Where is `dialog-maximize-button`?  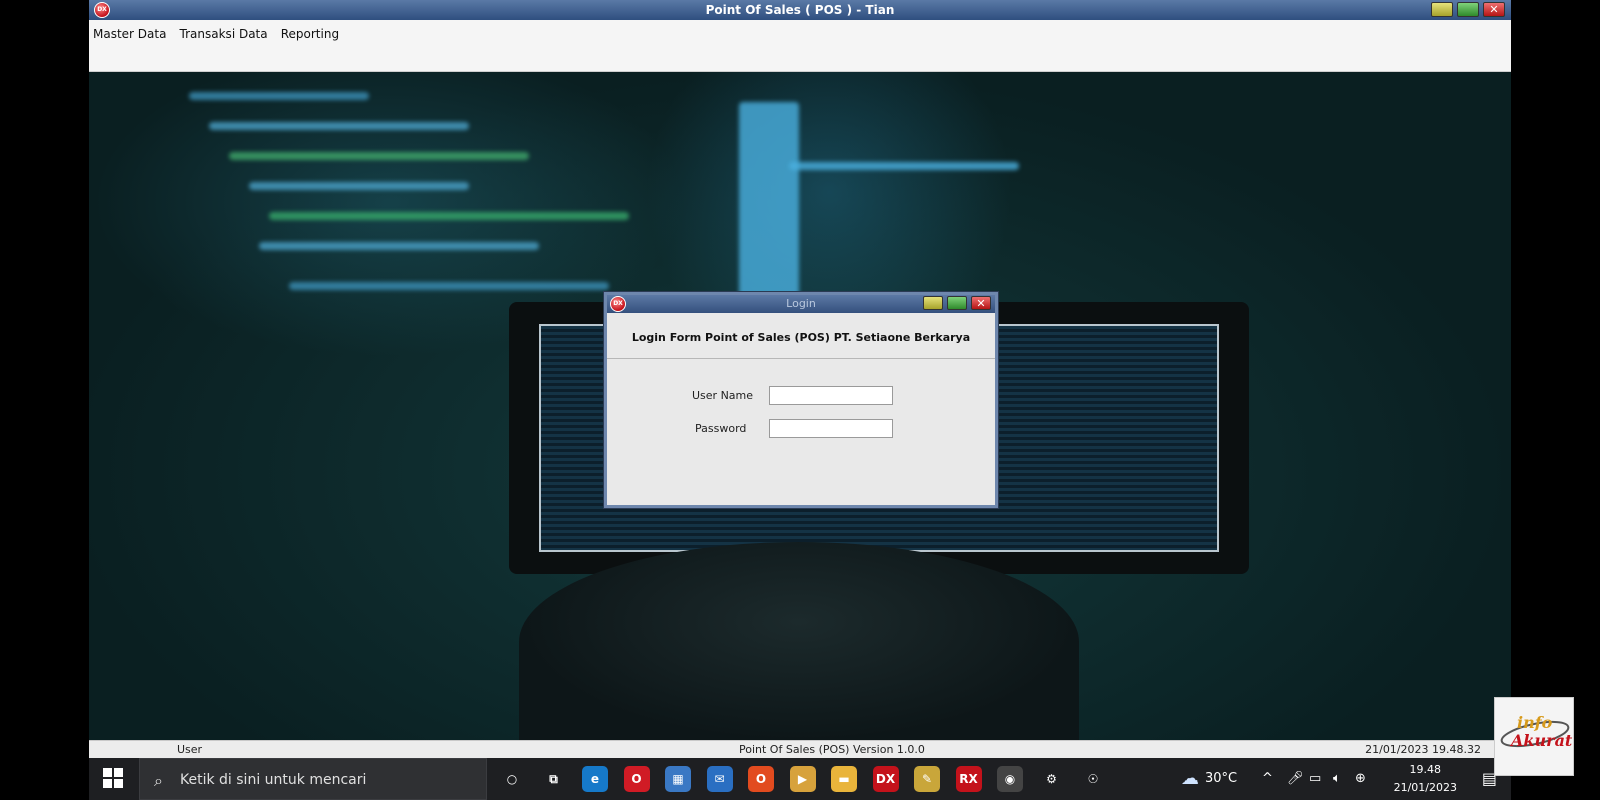
dialog-maximize-button is located at coordinates (957, 303).